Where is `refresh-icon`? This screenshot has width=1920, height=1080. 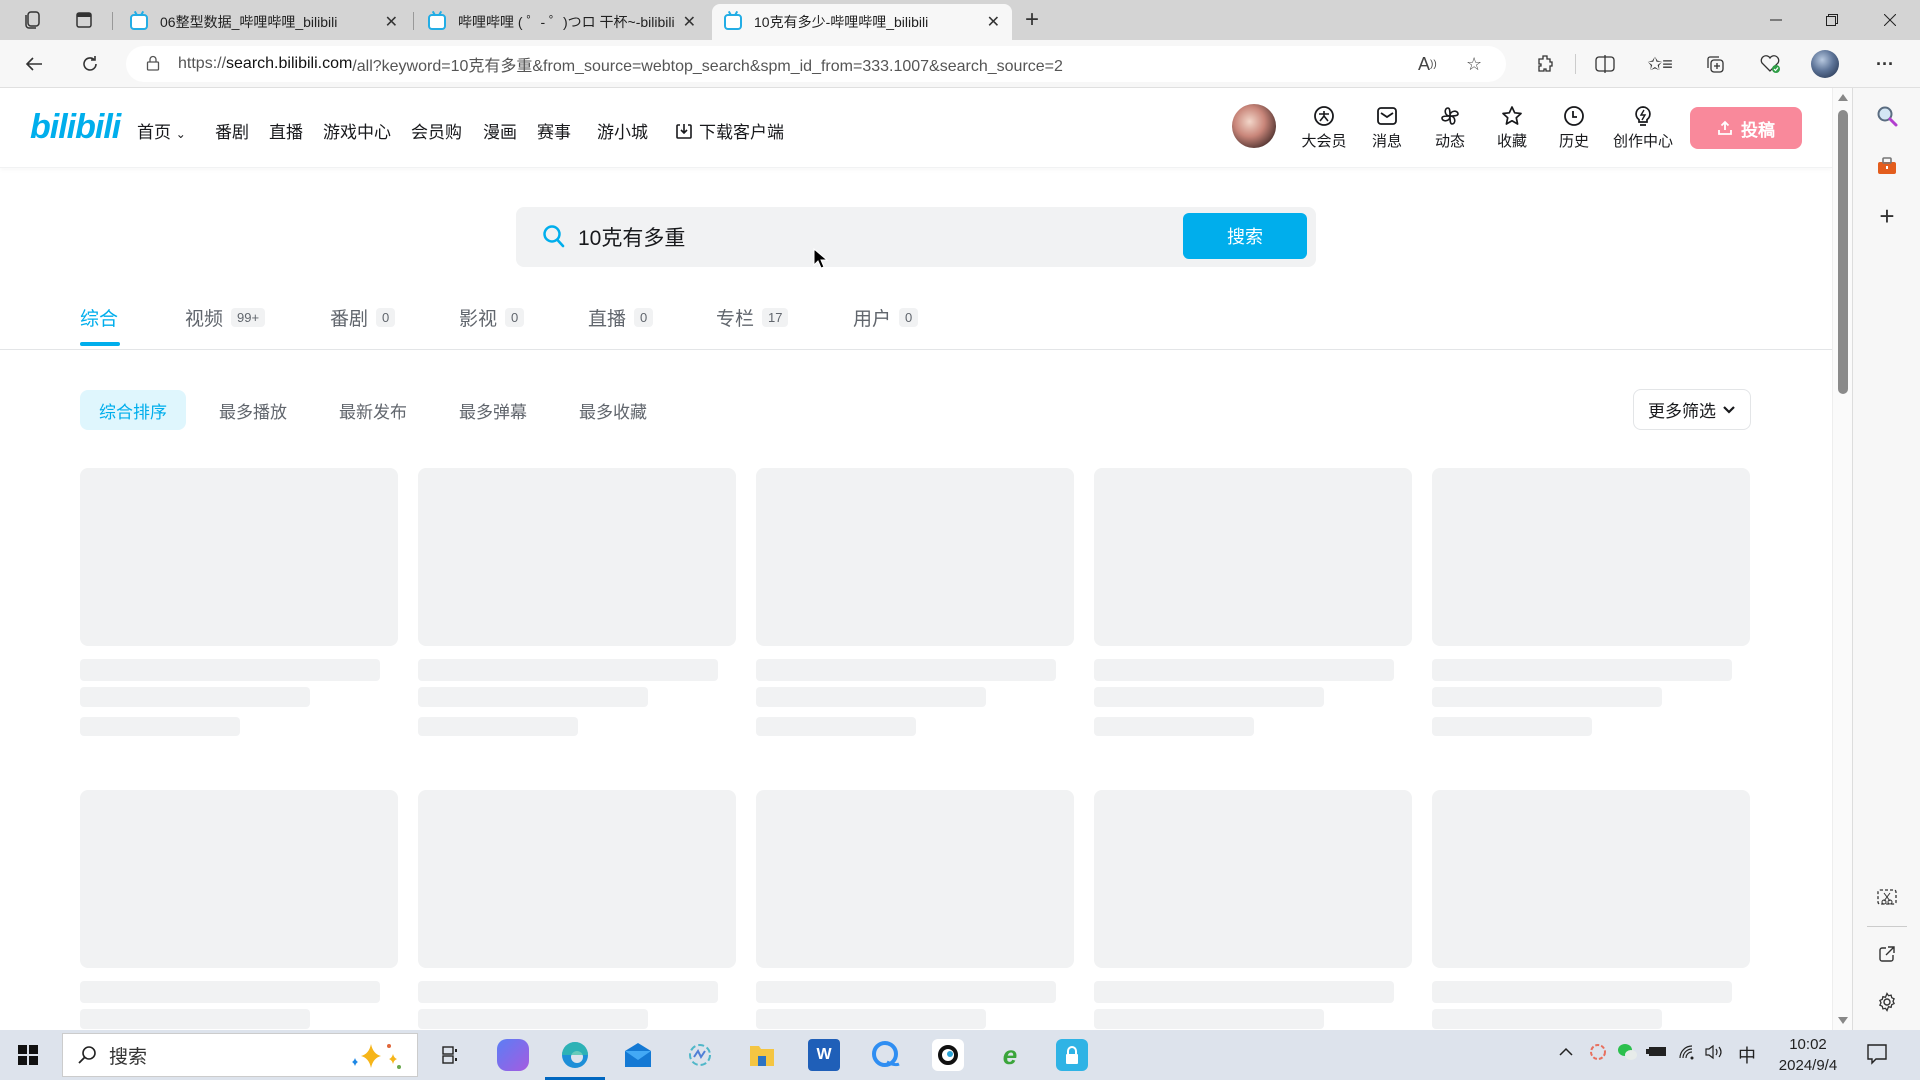
refresh-icon is located at coordinates (90, 64).